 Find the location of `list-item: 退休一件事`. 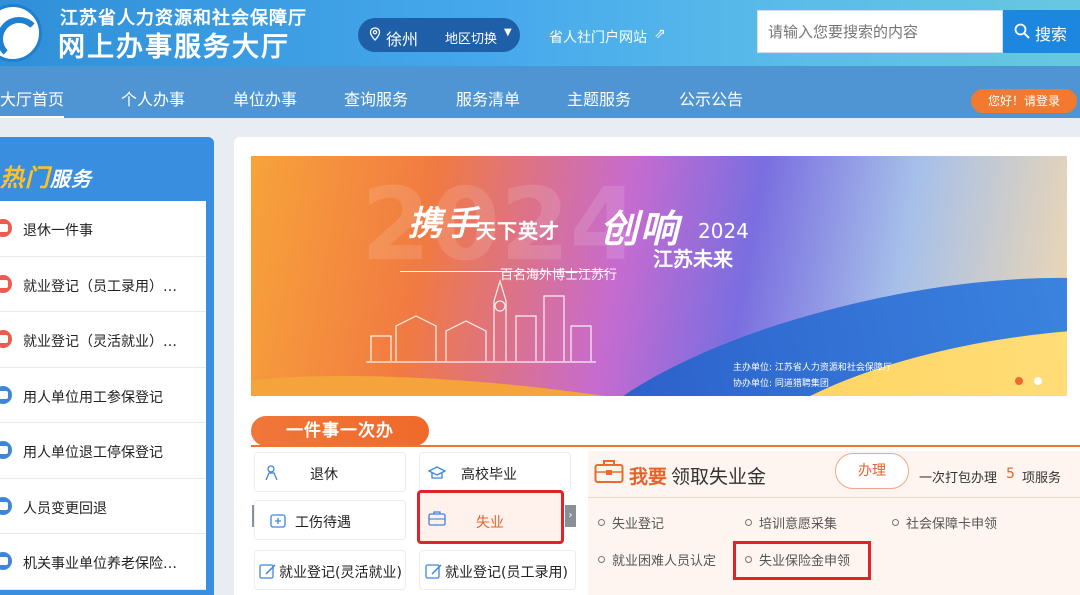

list-item: 退休一件事 is located at coordinates (103, 229).